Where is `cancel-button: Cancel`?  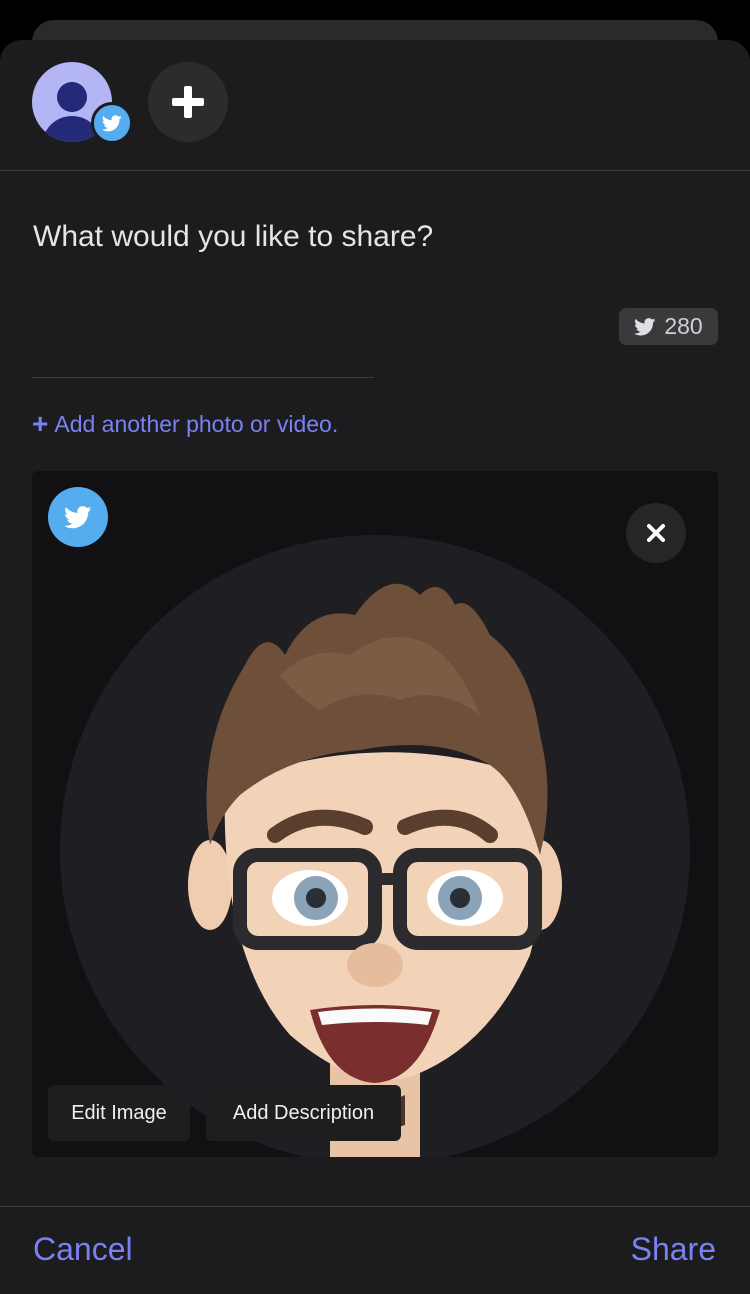 cancel-button: Cancel is located at coordinates (83, 1249).